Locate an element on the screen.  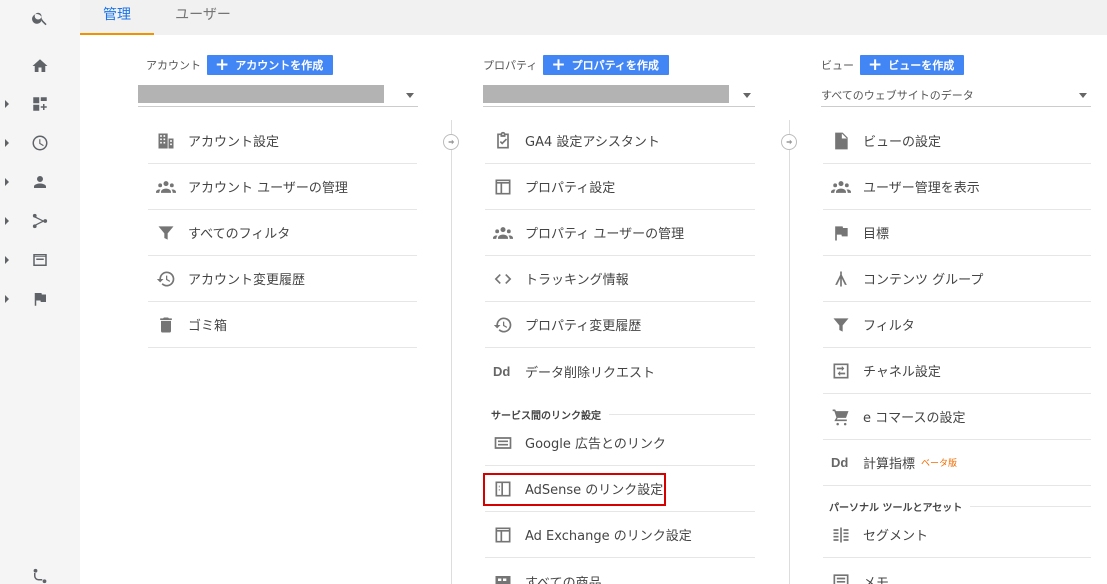
menu-label: Ad Exchange のリンク設定 is located at coordinates (608, 536).